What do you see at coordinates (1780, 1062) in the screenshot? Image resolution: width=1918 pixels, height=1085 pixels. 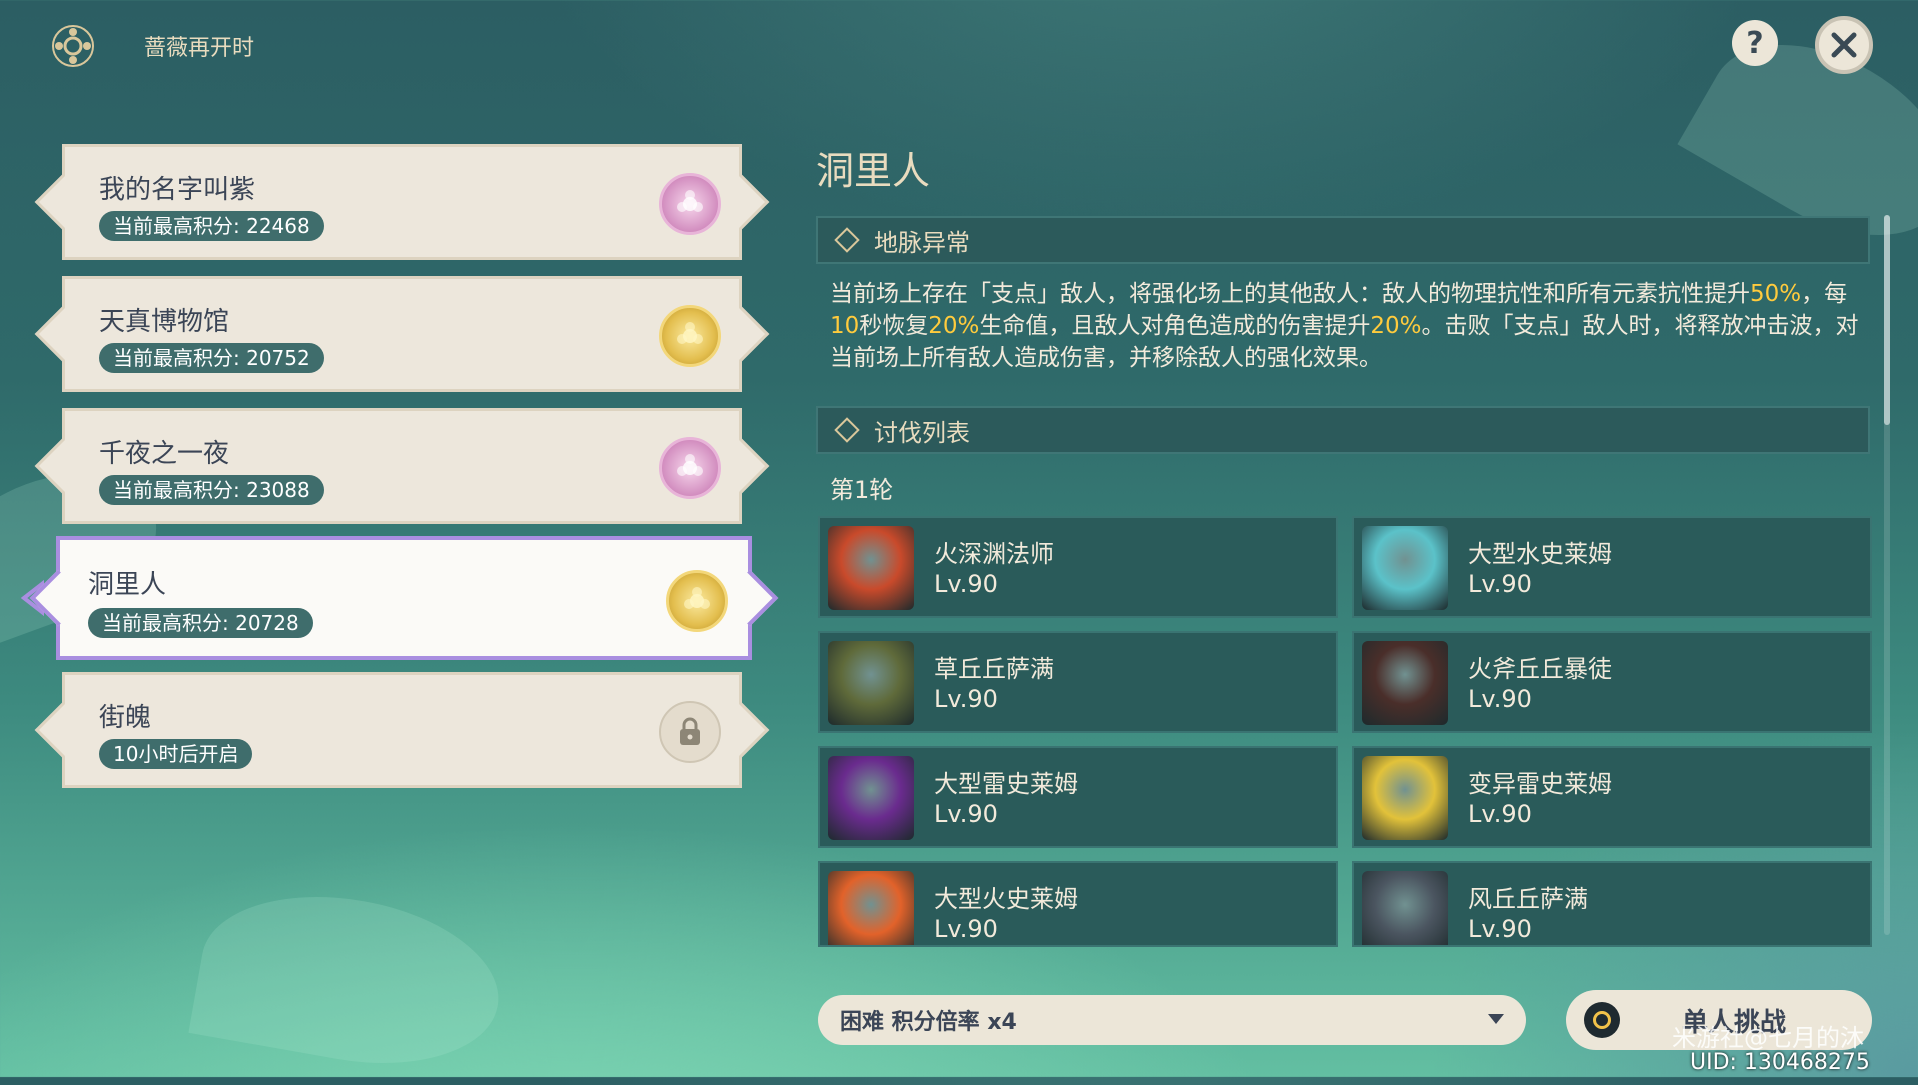 I see `uid-label: UID: 130468275` at bounding box center [1780, 1062].